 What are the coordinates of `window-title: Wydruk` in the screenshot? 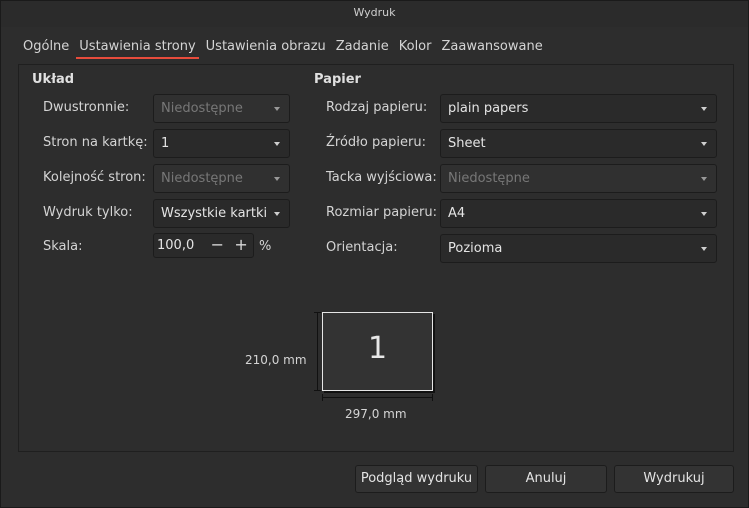 It's located at (374, 12).